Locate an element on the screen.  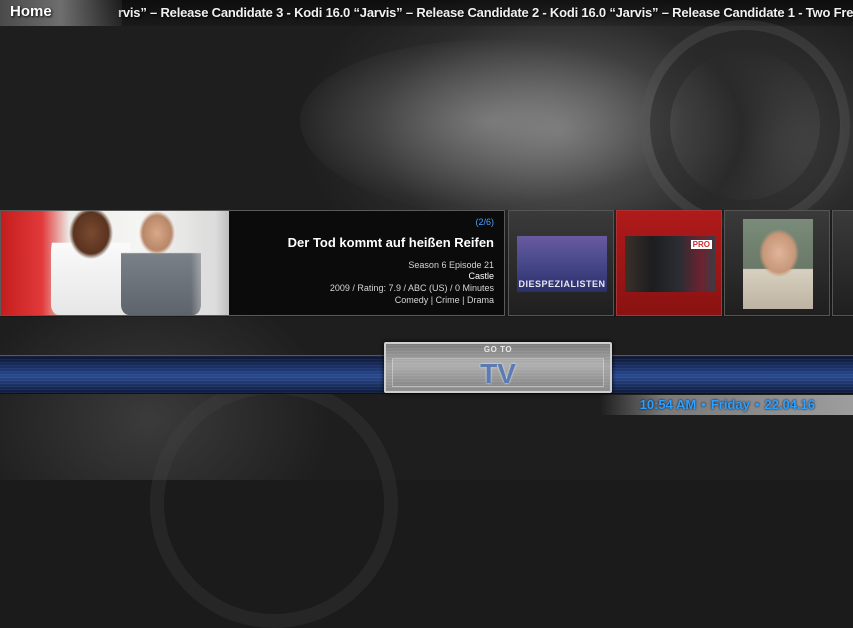
goto-menu-button: GO TO TV is located at coordinates (498, 367).